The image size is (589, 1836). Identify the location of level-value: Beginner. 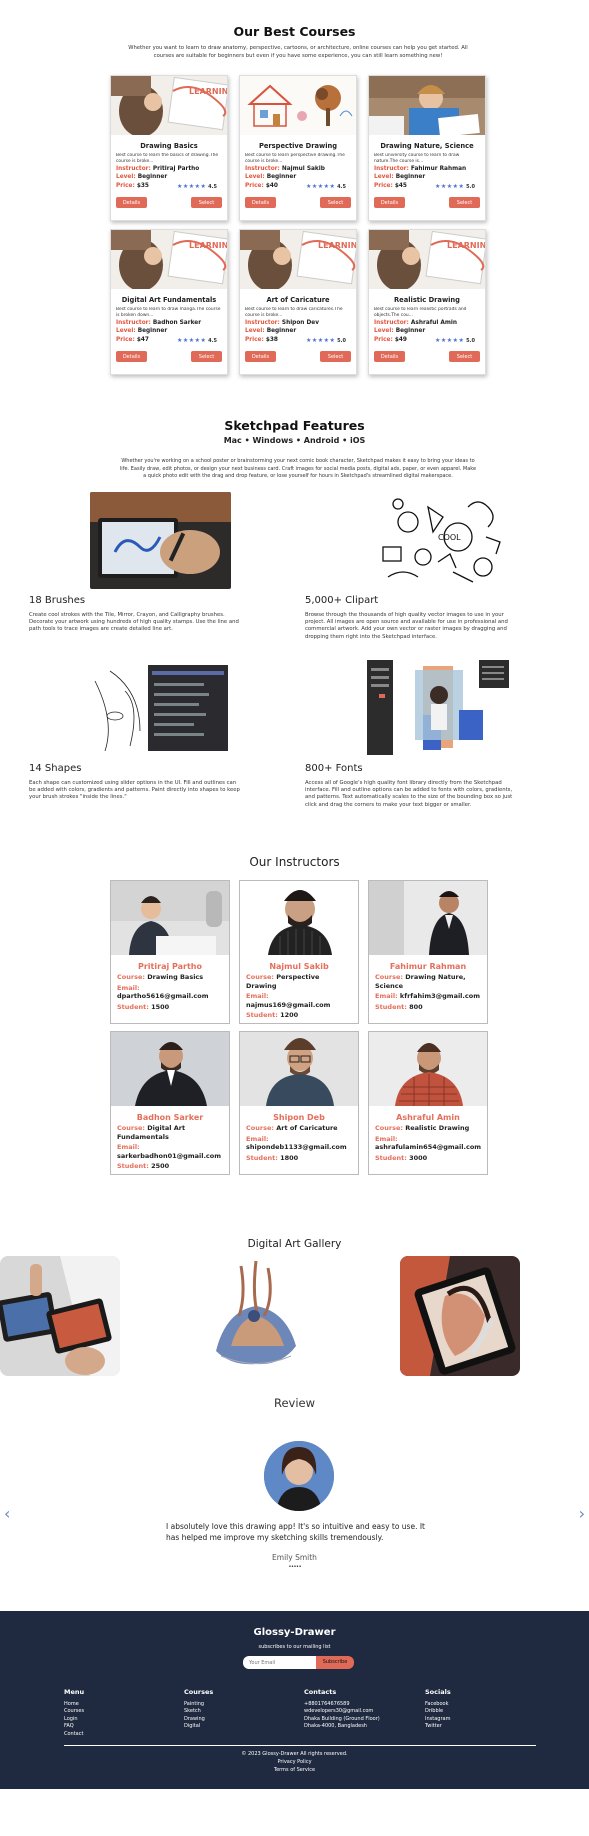
(281, 331).